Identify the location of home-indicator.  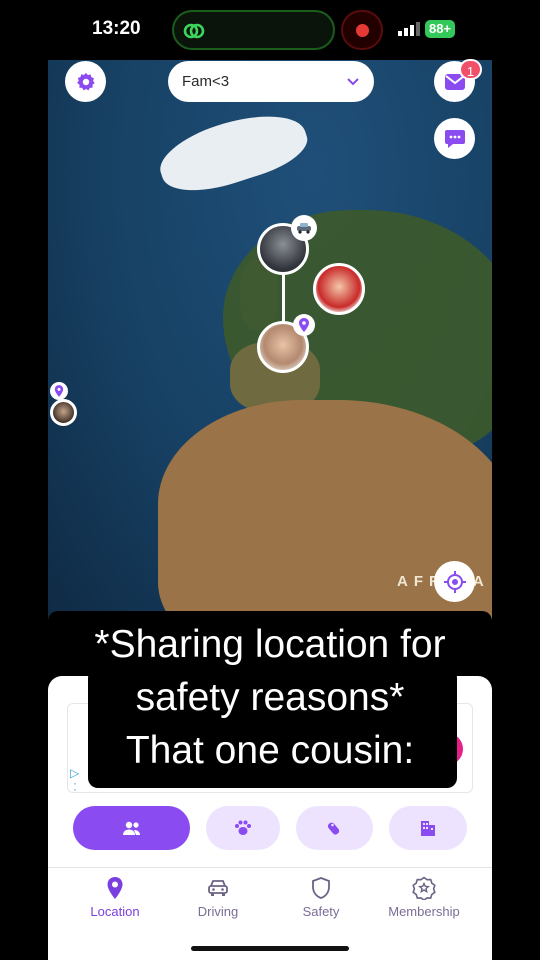
(270, 948).